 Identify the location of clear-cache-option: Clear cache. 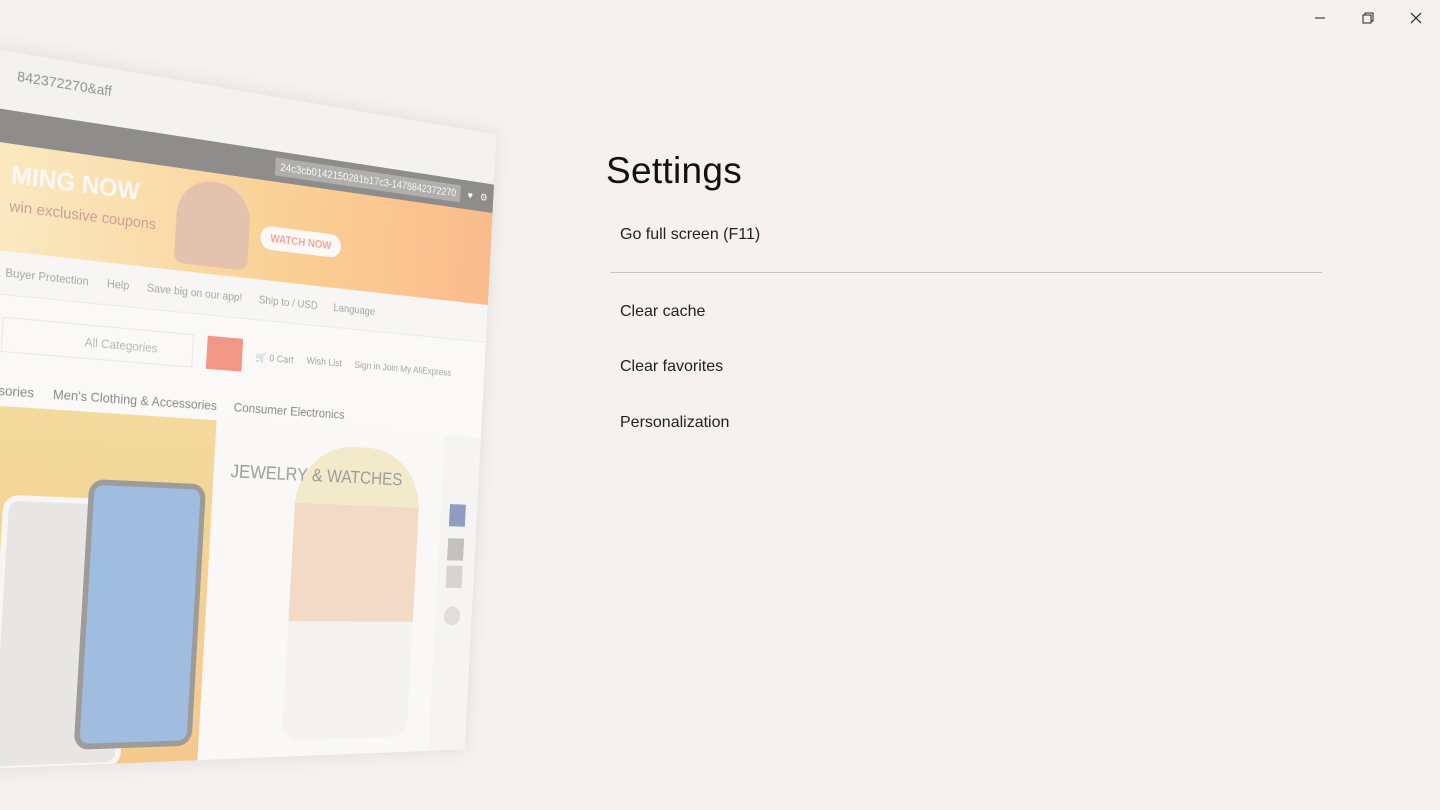
(662, 312).